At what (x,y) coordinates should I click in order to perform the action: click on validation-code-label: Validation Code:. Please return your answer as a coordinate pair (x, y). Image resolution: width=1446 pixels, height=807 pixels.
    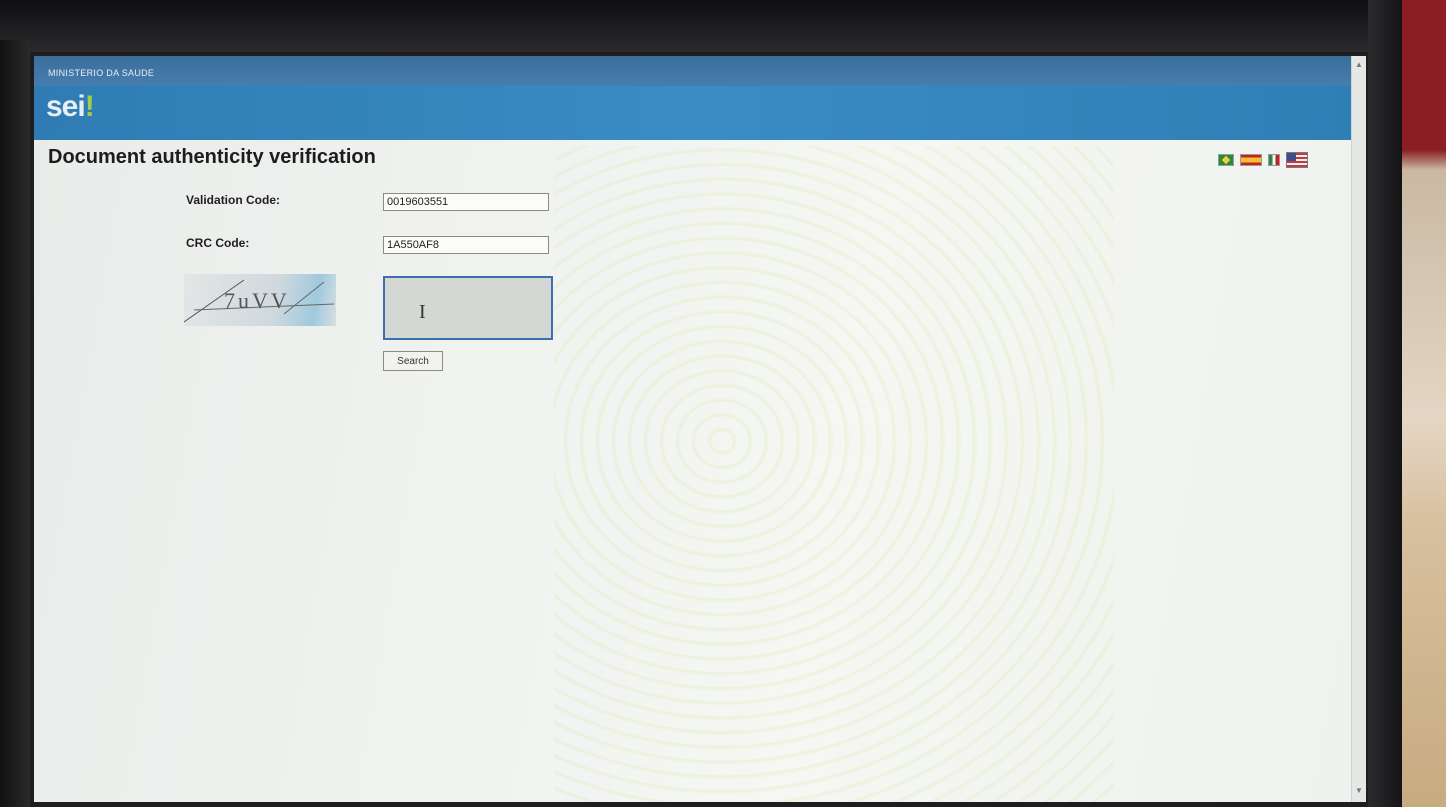
    Looking at the image, I should click on (233, 200).